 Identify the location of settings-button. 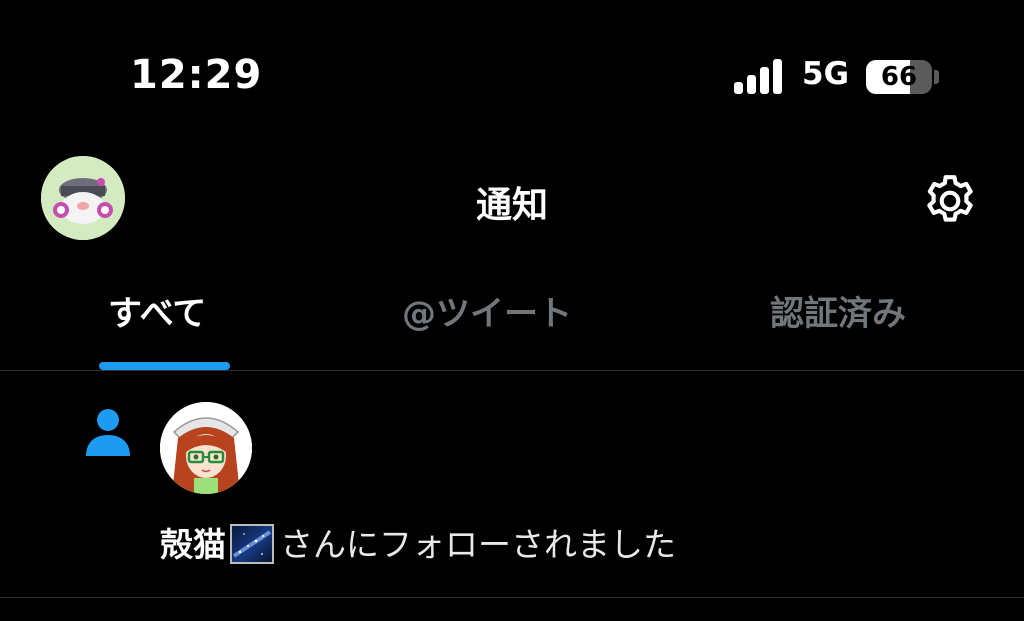
(950, 201).